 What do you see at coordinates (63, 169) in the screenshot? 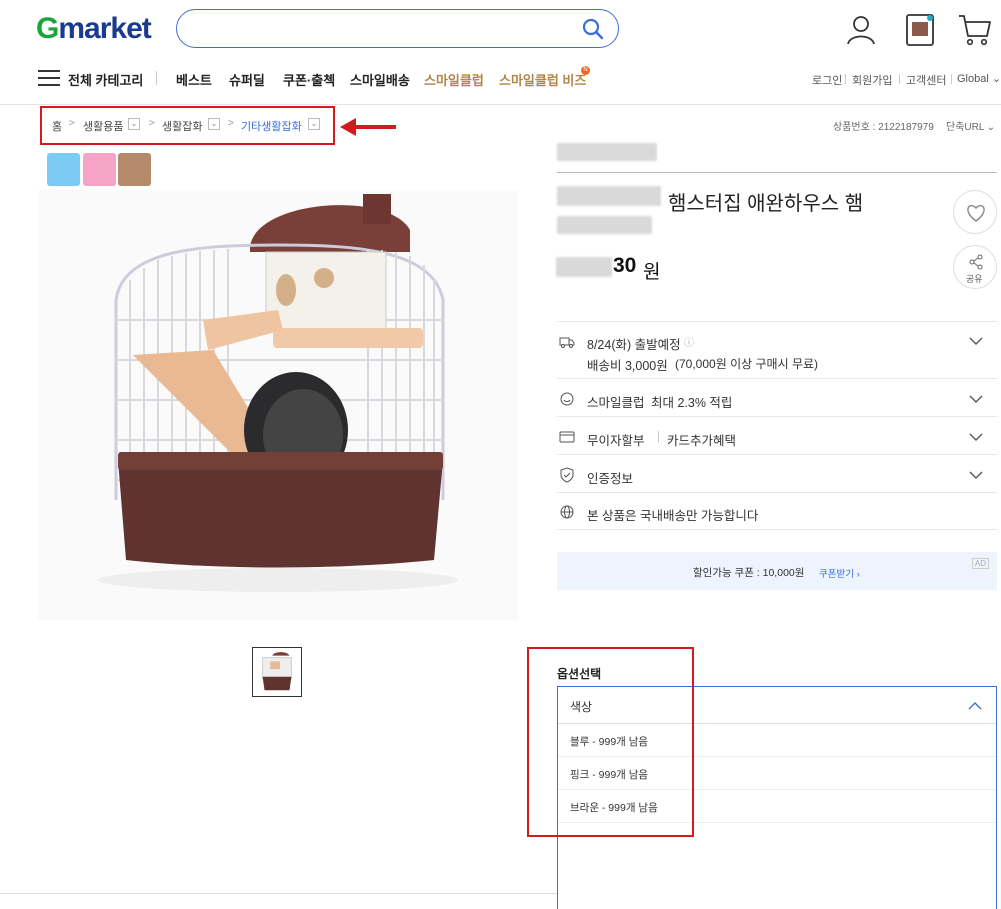
I see `swatch-blue` at bounding box center [63, 169].